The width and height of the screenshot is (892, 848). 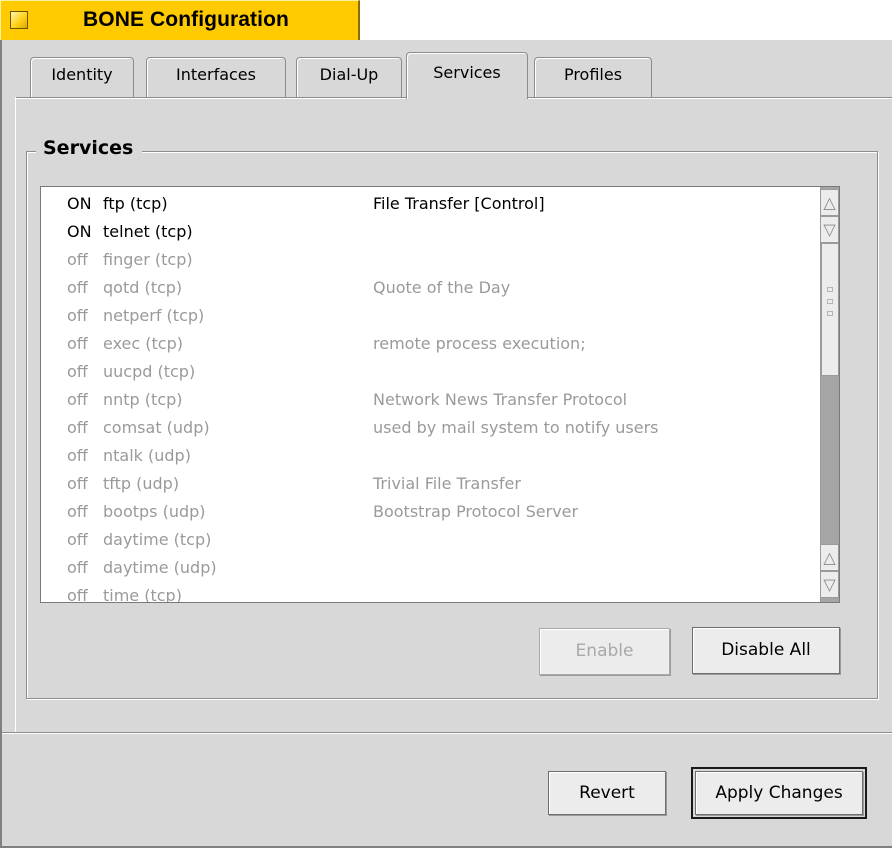 What do you see at coordinates (442, 287) in the screenshot?
I see `service-description: Quote of the Day` at bounding box center [442, 287].